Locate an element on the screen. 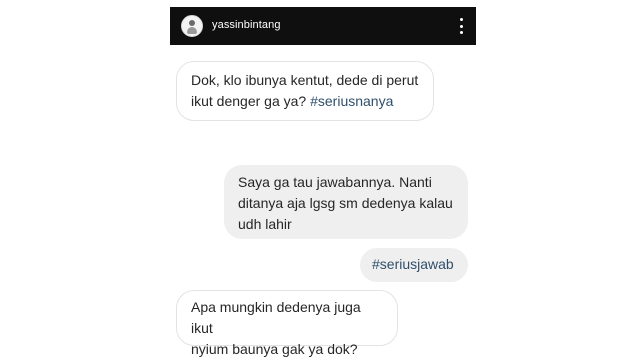 Image resolution: width=640 pixels, height=360 pixels. more-vertical-icon is located at coordinates (461, 26).